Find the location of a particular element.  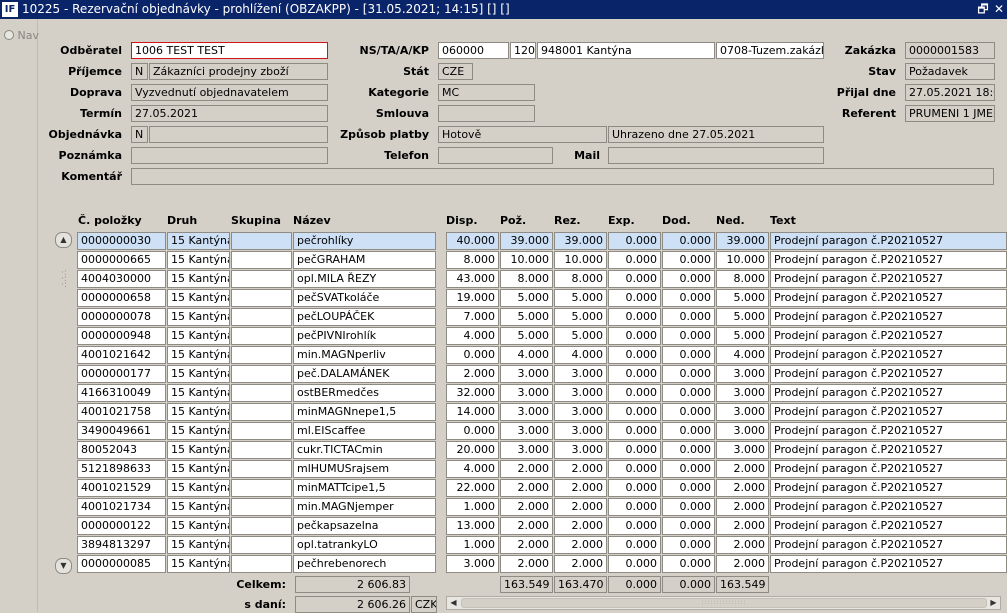

komentar-field is located at coordinates (562, 176).